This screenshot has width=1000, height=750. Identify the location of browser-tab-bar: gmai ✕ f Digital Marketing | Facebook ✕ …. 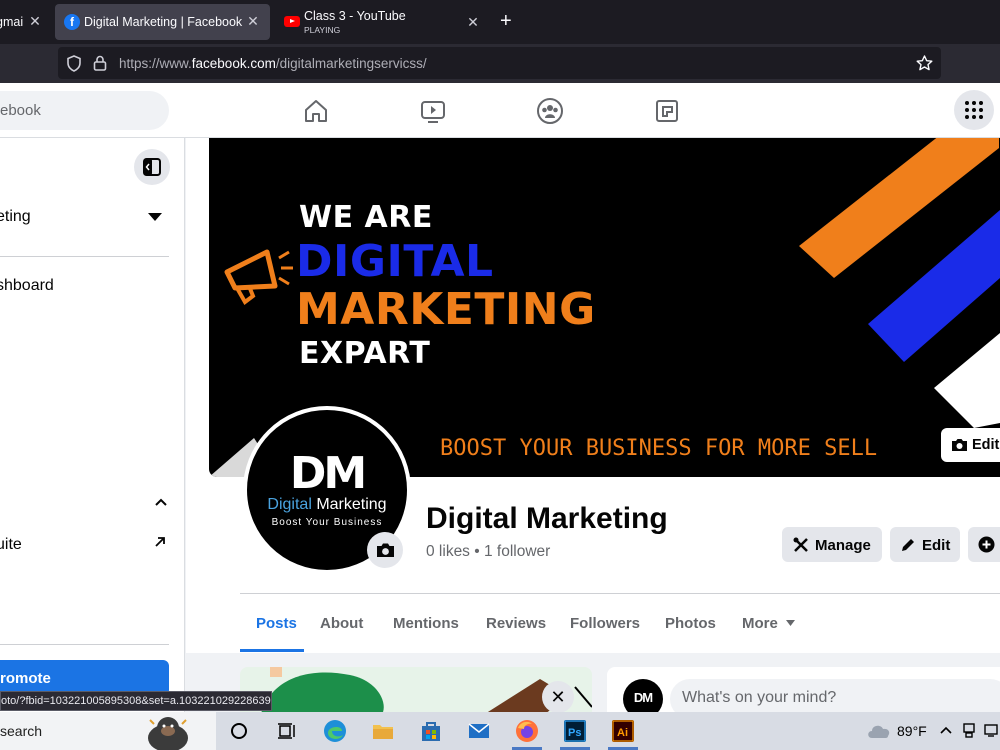
(500, 22).